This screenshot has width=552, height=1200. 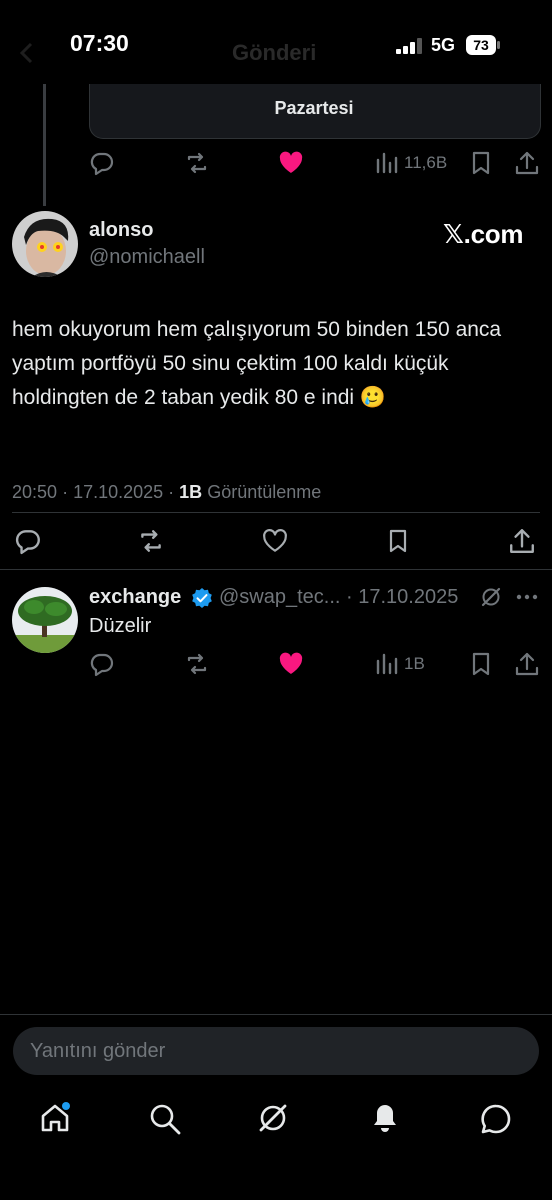 I want to click on tweet-date: 17.10.2025, so click(x=118, y=492).